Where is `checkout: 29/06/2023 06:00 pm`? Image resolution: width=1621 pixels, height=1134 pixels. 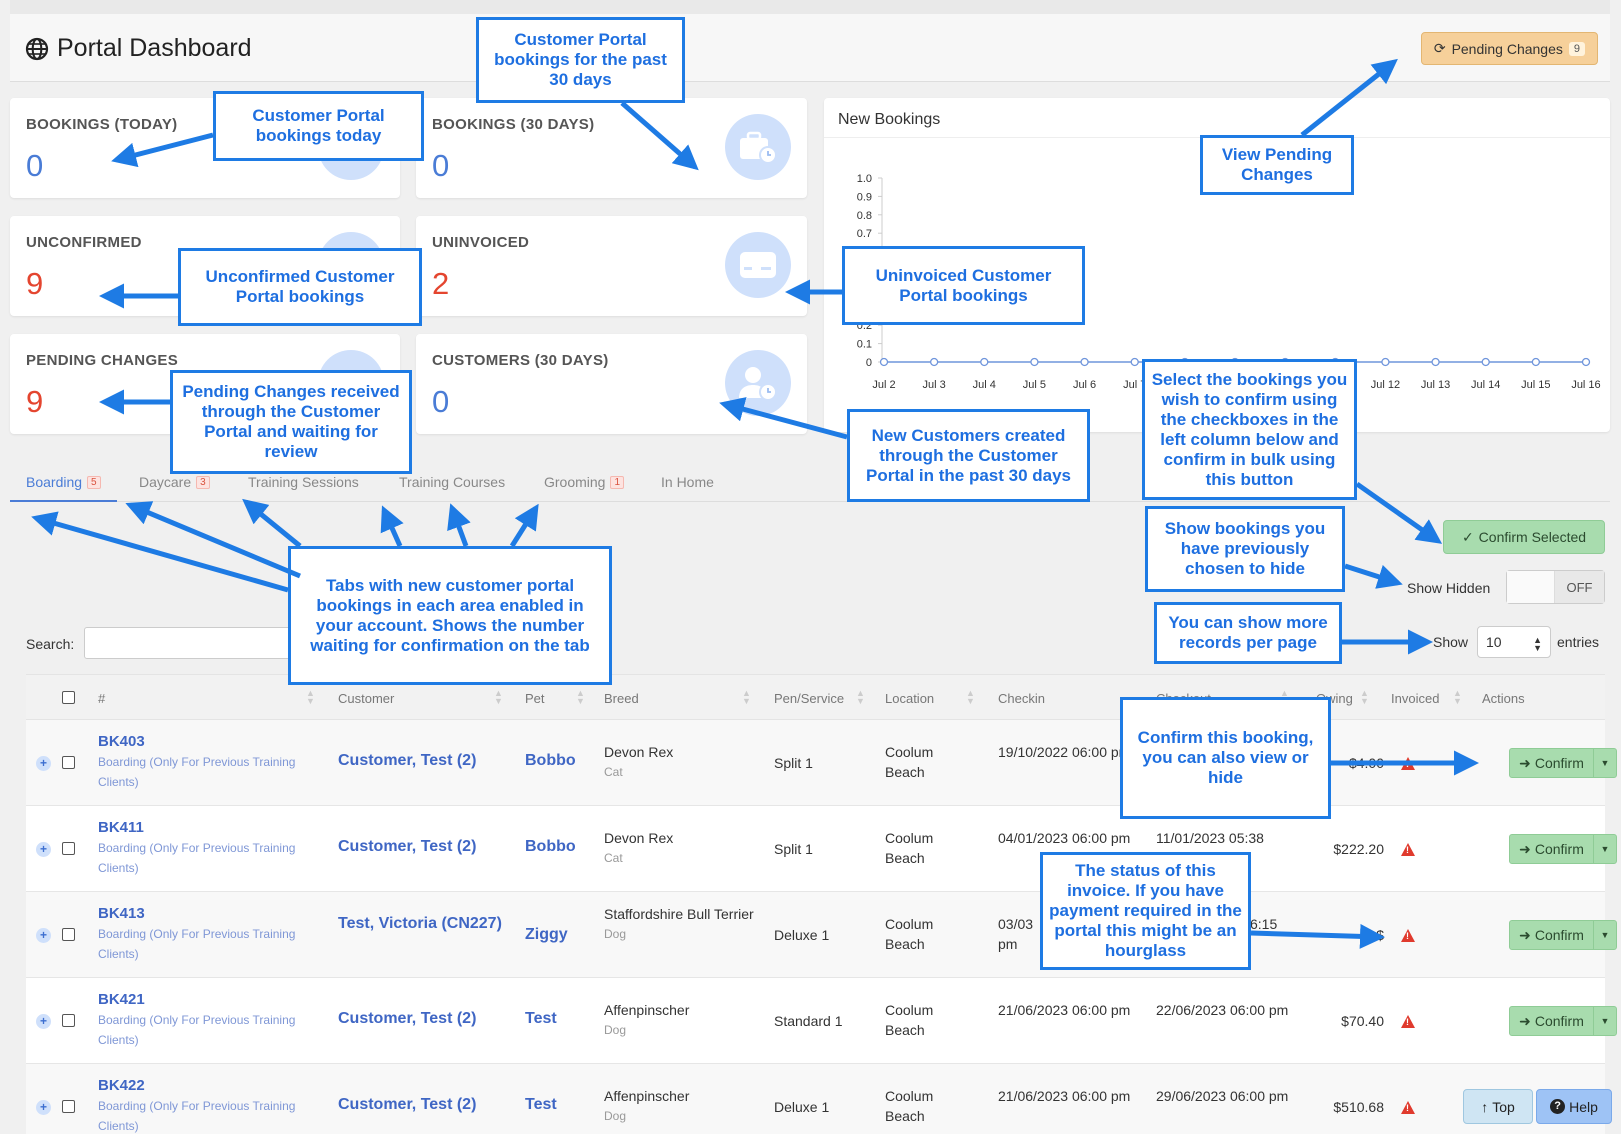
checkout: 29/06/2023 06:00 pm is located at coordinates (1222, 1096).